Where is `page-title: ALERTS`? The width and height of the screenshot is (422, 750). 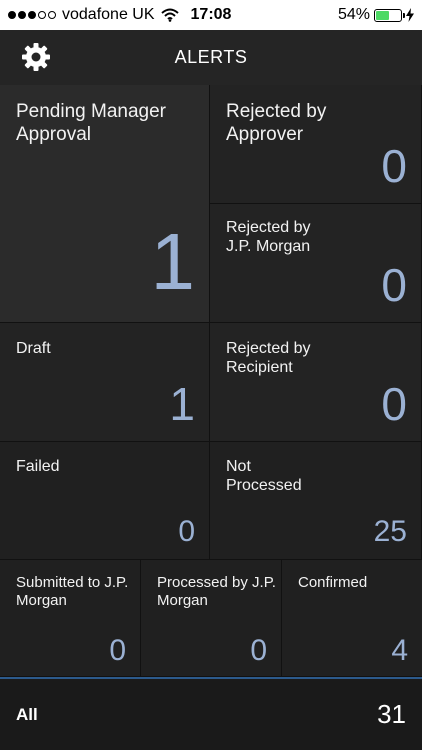 page-title: ALERTS is located at coordinates (211, 57).